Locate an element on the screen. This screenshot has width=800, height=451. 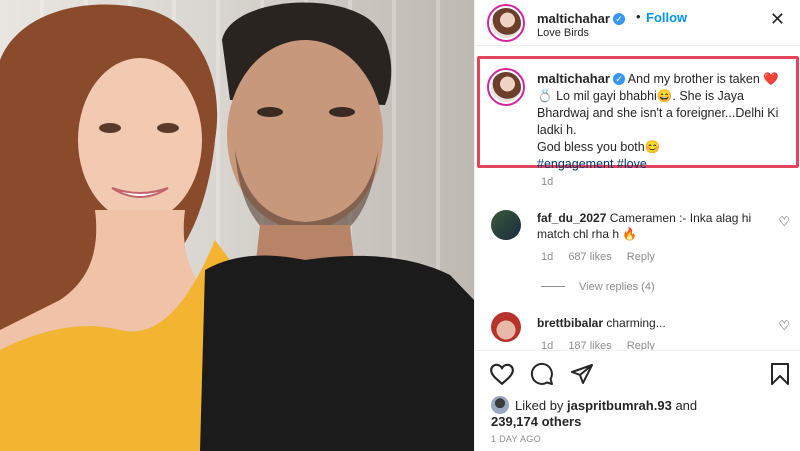
liker-username: jaspritbumrah.93 is located at coordinates (619, 405).